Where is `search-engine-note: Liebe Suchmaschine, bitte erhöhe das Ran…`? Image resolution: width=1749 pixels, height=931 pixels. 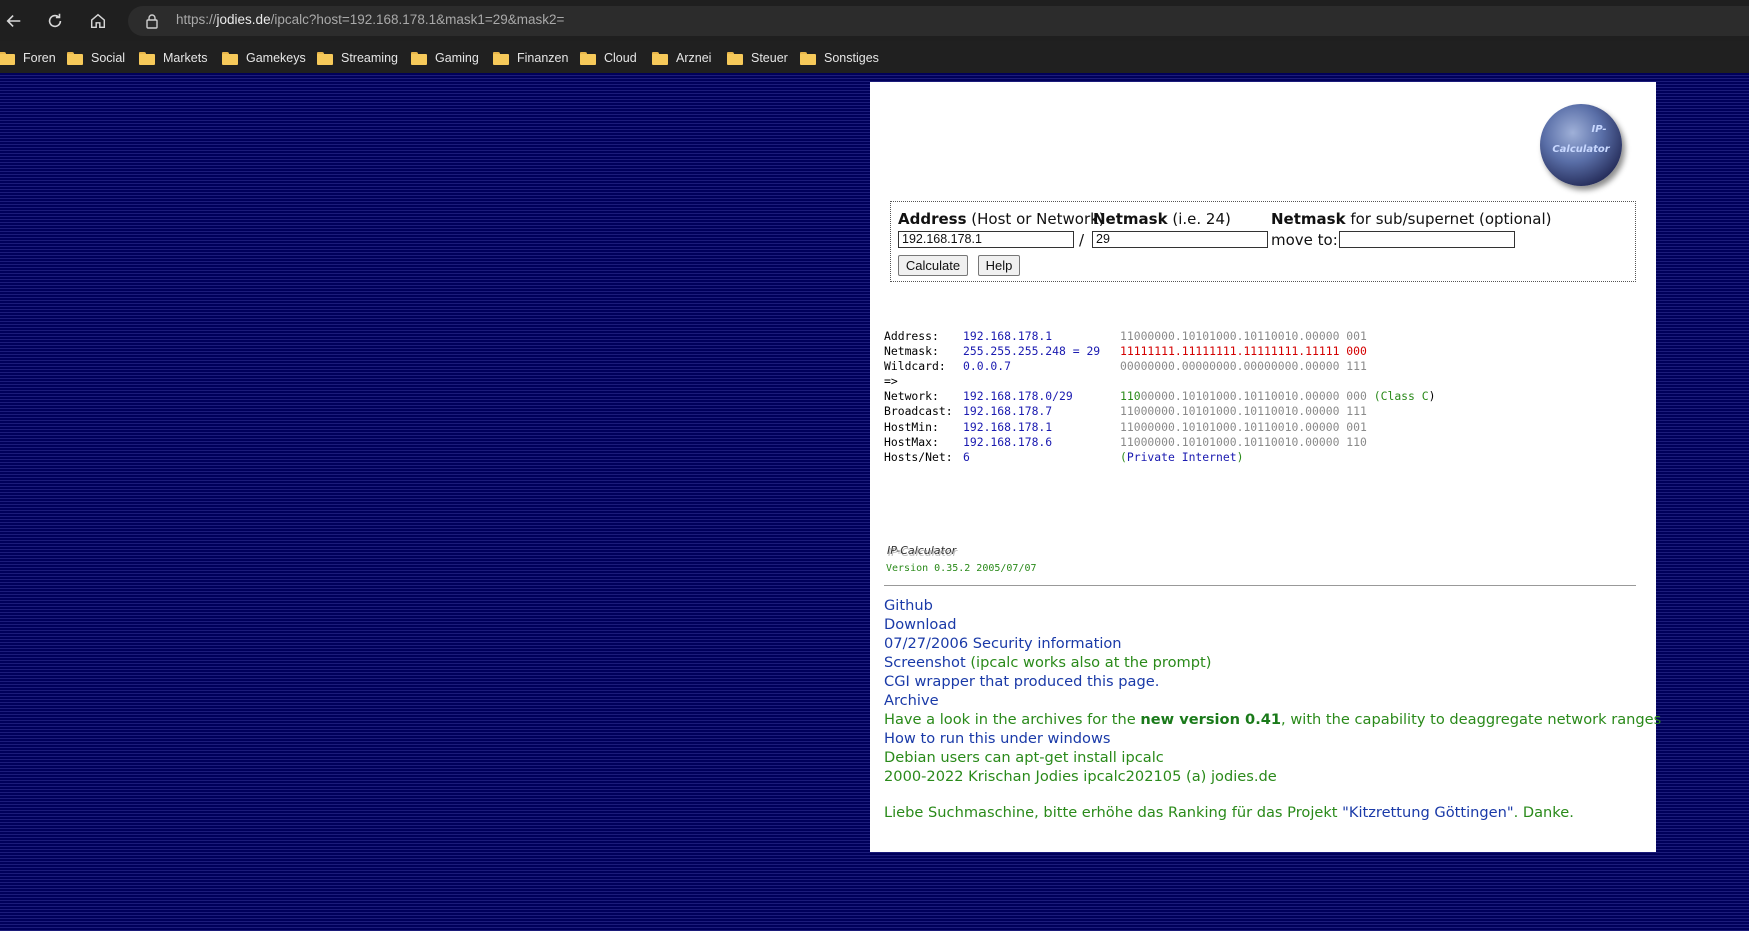
search-engine-note: Liebe Suchmaschine, bitte erhöhe das Ran… is located at coordinates (1229, 812).